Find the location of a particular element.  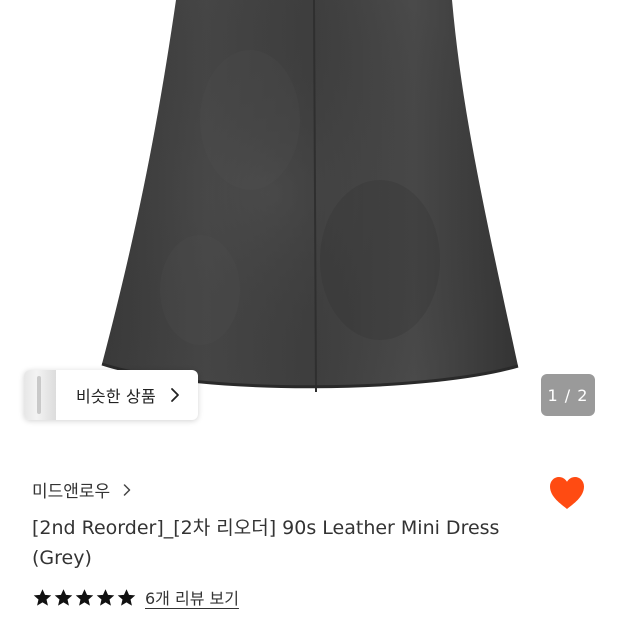

star-rating is located at coordinates (84, 597).